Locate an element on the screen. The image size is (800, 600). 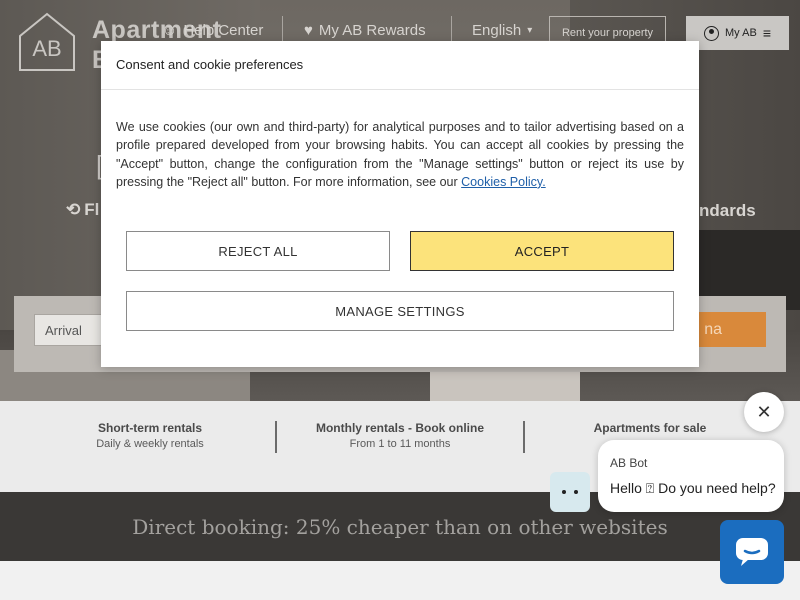
dialog-title: Consent and cookie preferences is located at coordinates (400, 65).